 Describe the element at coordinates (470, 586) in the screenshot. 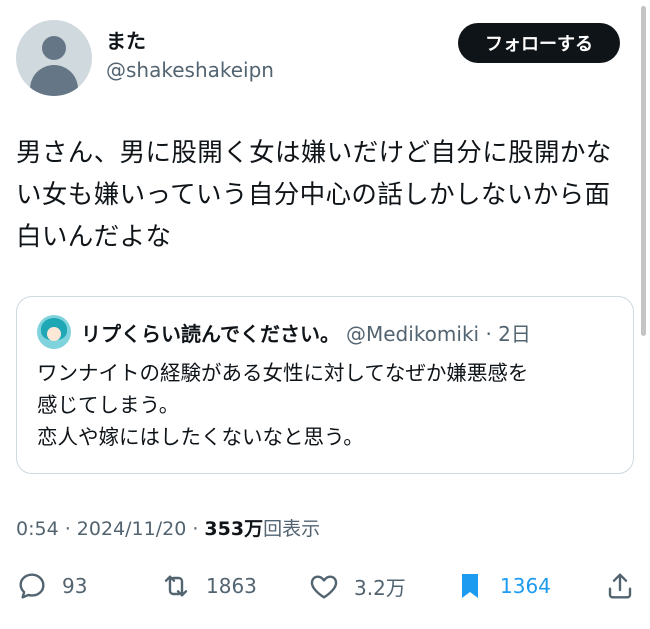

I see `bookmark-icon` at that location.